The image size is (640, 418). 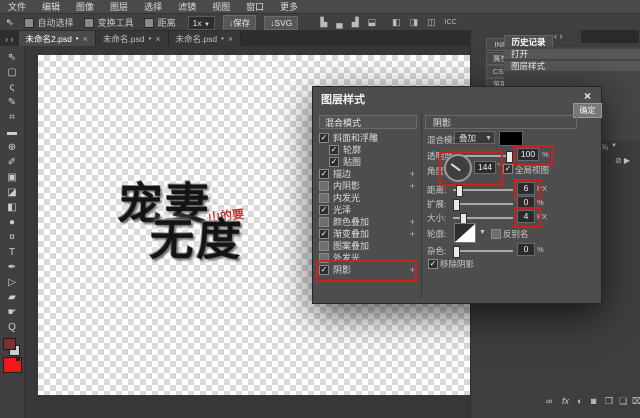 I want to click on marquee-tool: ▢, so click(x=12, y=72).